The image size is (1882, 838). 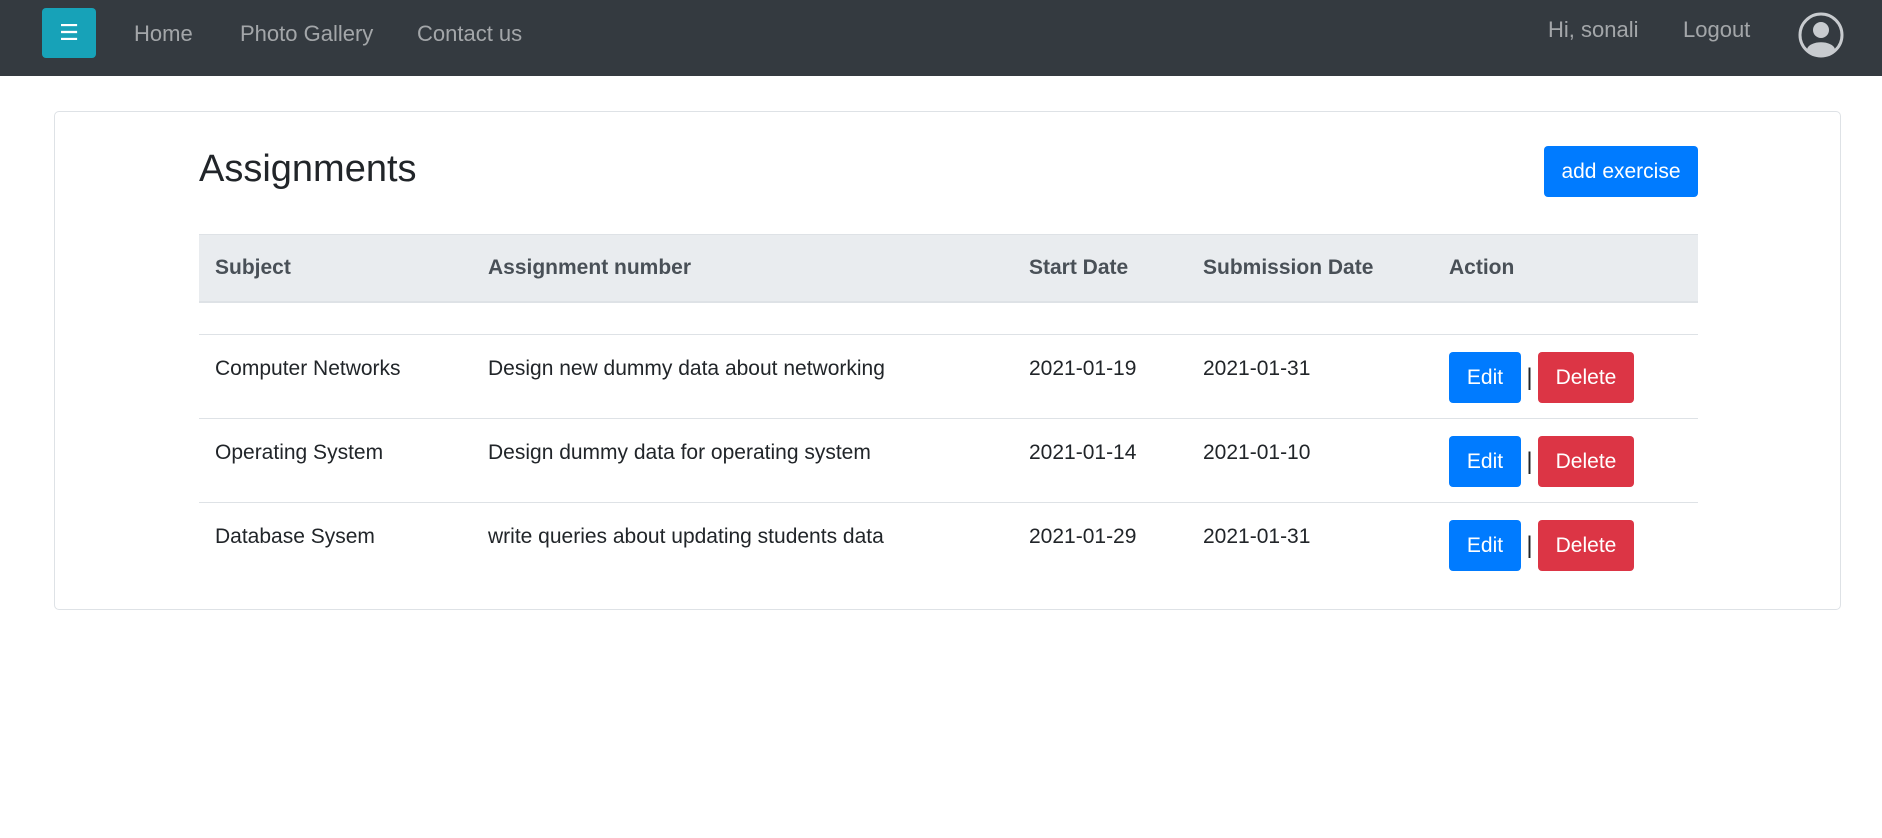 I want to click on page-title: Assignments, so click(x=308, y=169).